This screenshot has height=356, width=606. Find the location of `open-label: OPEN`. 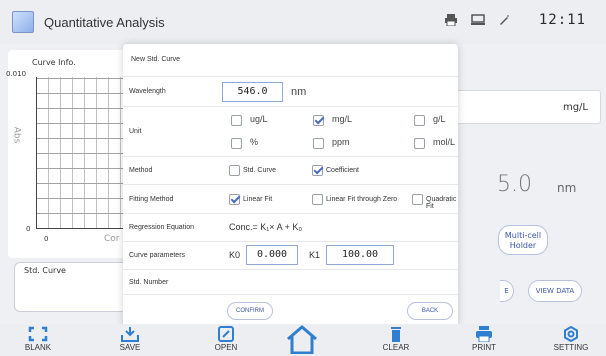

open-label: OPEN is located at coordinates (226, 347).